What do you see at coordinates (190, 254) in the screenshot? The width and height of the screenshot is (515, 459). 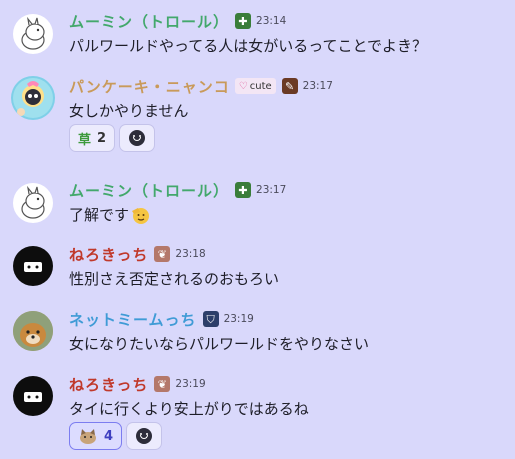 I see `timestamp: 23:18` at bounding box center [190, 254].